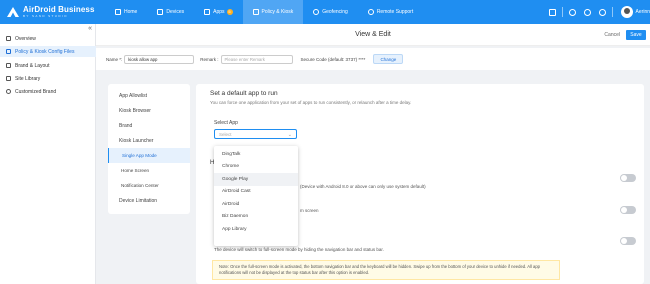  Describe the element at coordinates (256, 229) in the screenshot. I see `option-app-library: App Library` at that location.